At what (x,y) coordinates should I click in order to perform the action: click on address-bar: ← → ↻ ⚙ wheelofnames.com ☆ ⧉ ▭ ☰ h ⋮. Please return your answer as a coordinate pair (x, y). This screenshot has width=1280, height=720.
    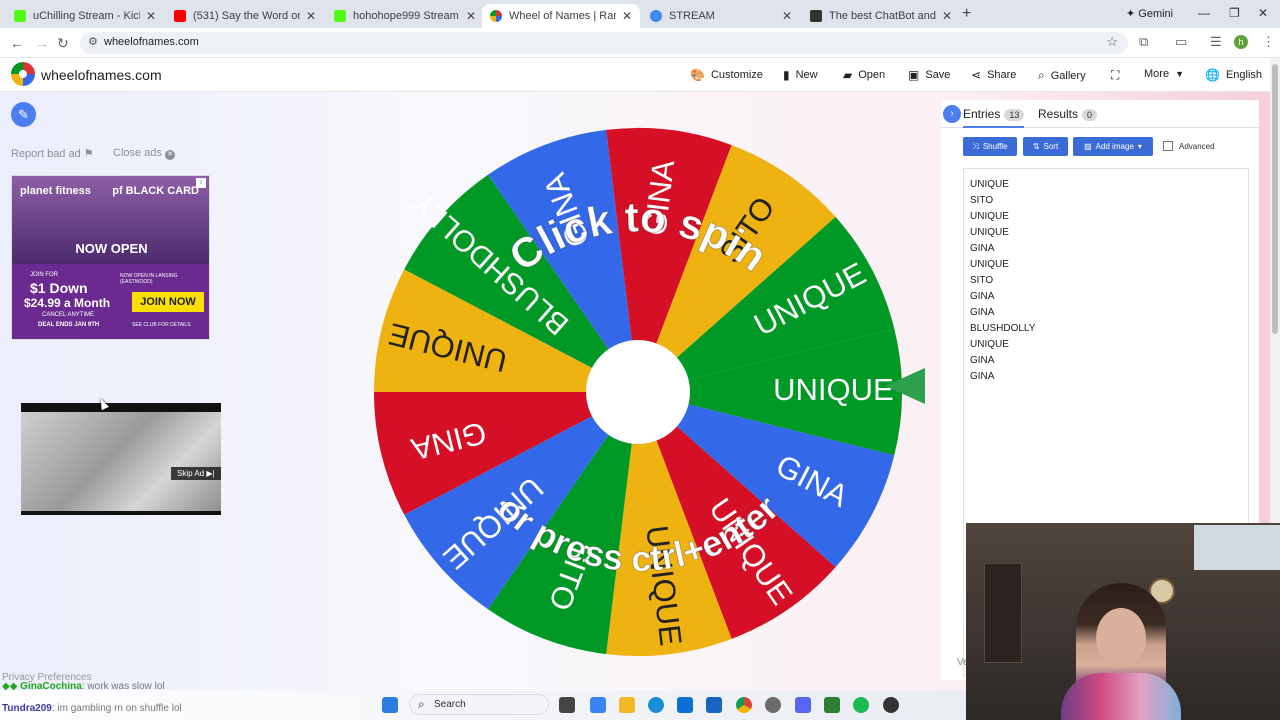
    Looking at the image, I should click on (640, 43).